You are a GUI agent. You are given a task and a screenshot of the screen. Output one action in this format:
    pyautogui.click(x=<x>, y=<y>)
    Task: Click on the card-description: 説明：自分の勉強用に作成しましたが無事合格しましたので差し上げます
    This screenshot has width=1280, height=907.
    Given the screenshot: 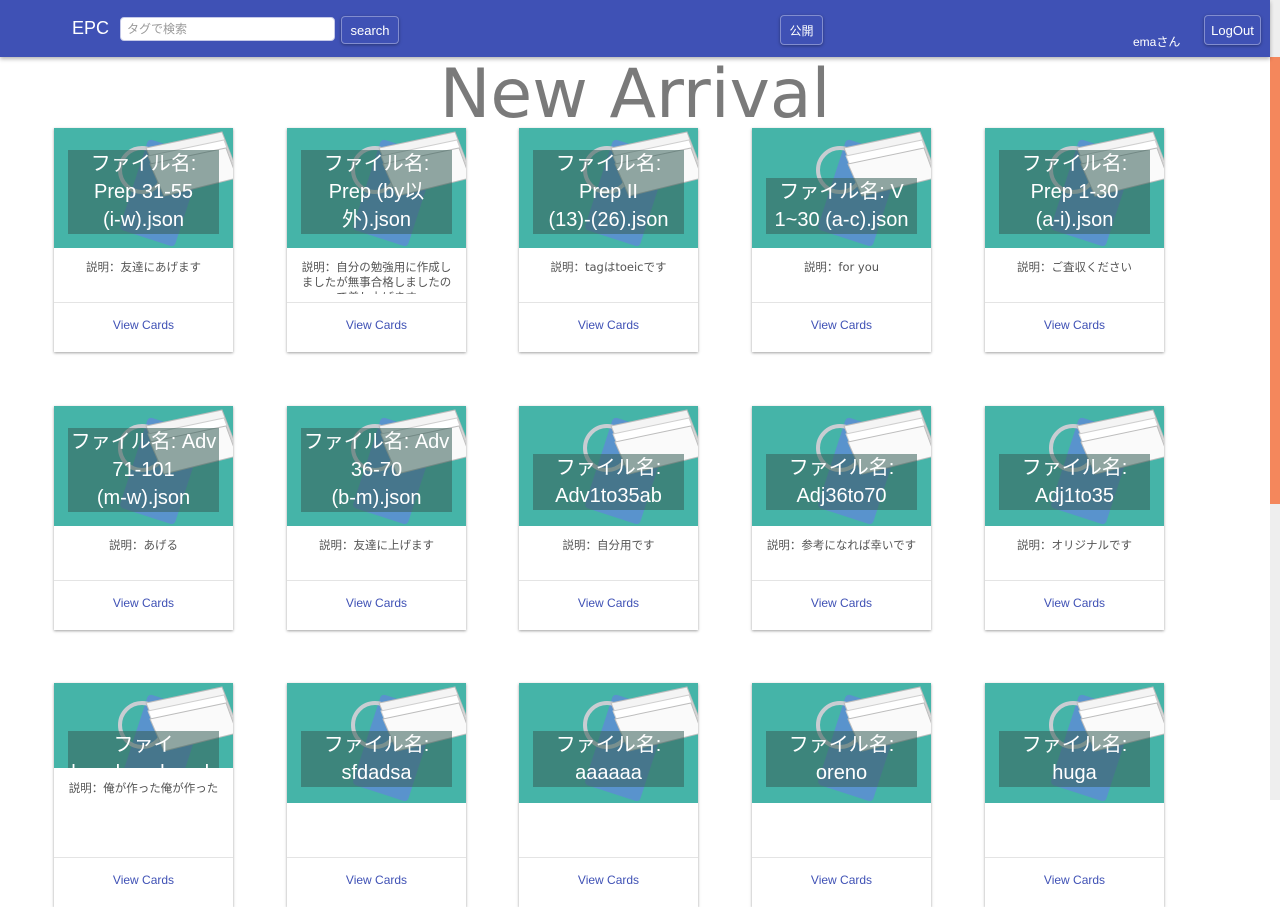 What is the action you would take?
    pyautogui.click(x=376, y=277)
    